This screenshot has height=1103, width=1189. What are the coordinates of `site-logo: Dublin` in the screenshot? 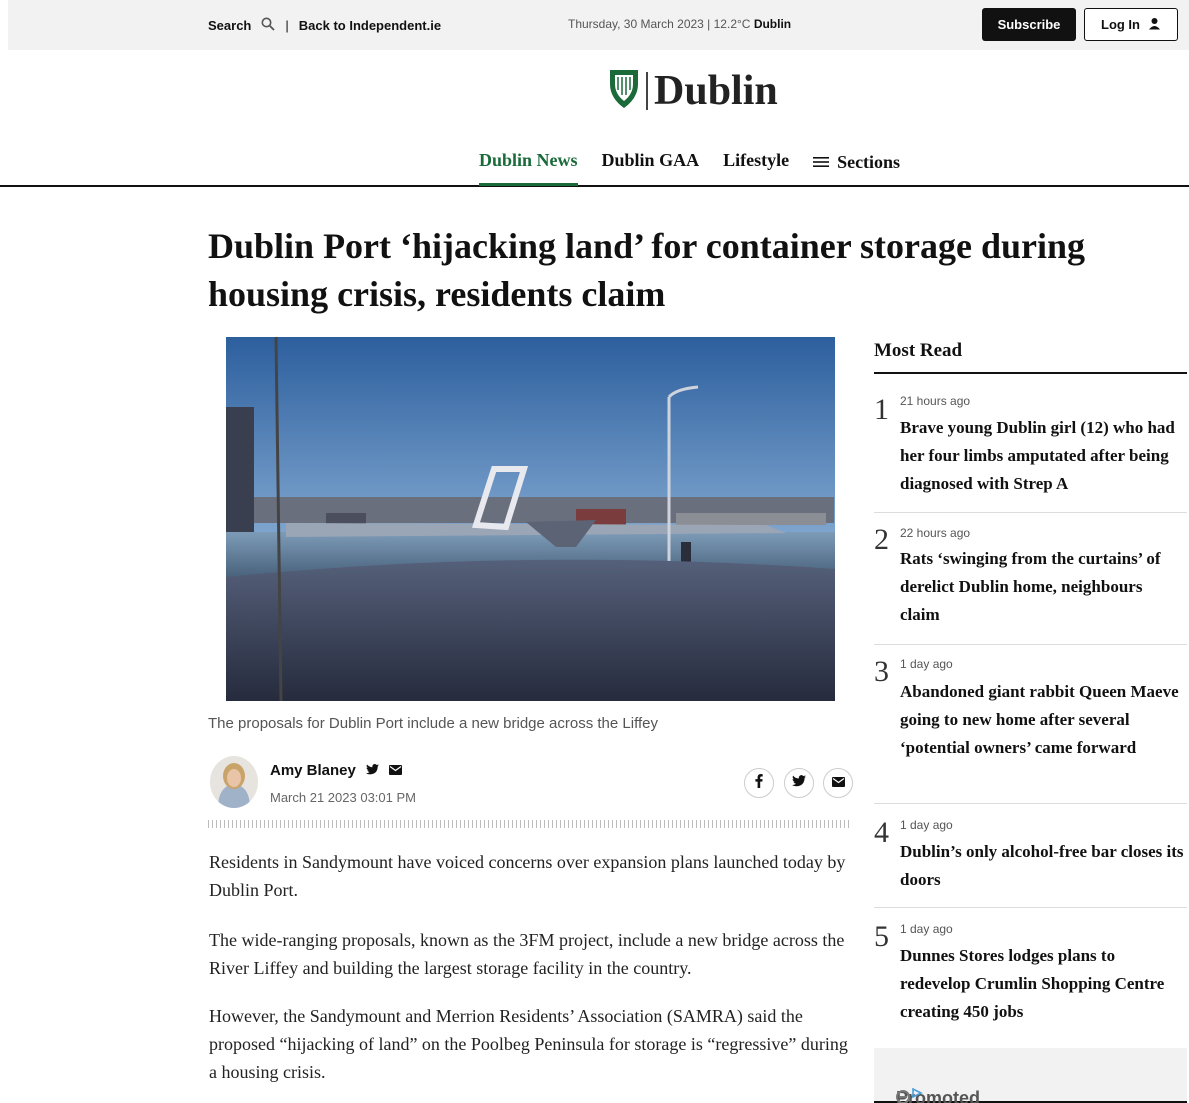 It's located at (693, 90).